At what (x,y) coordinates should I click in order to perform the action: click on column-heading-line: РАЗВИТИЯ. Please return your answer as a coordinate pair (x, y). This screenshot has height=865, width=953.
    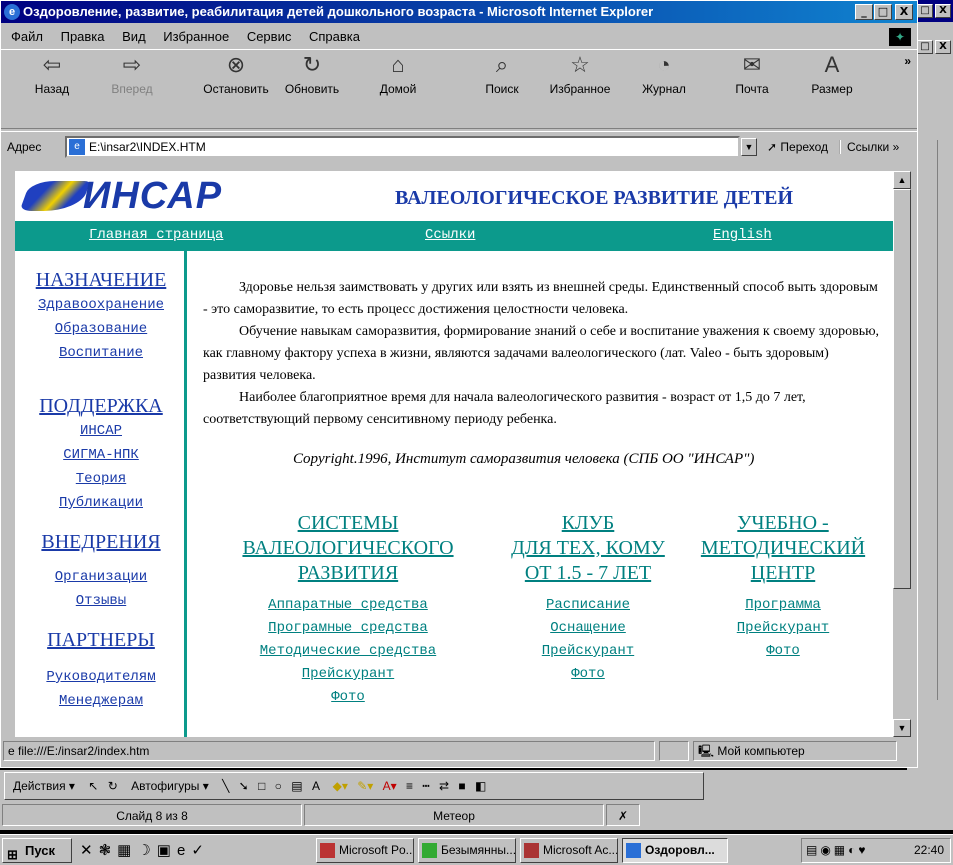
    Looking at the image, I should click on (348, 573).